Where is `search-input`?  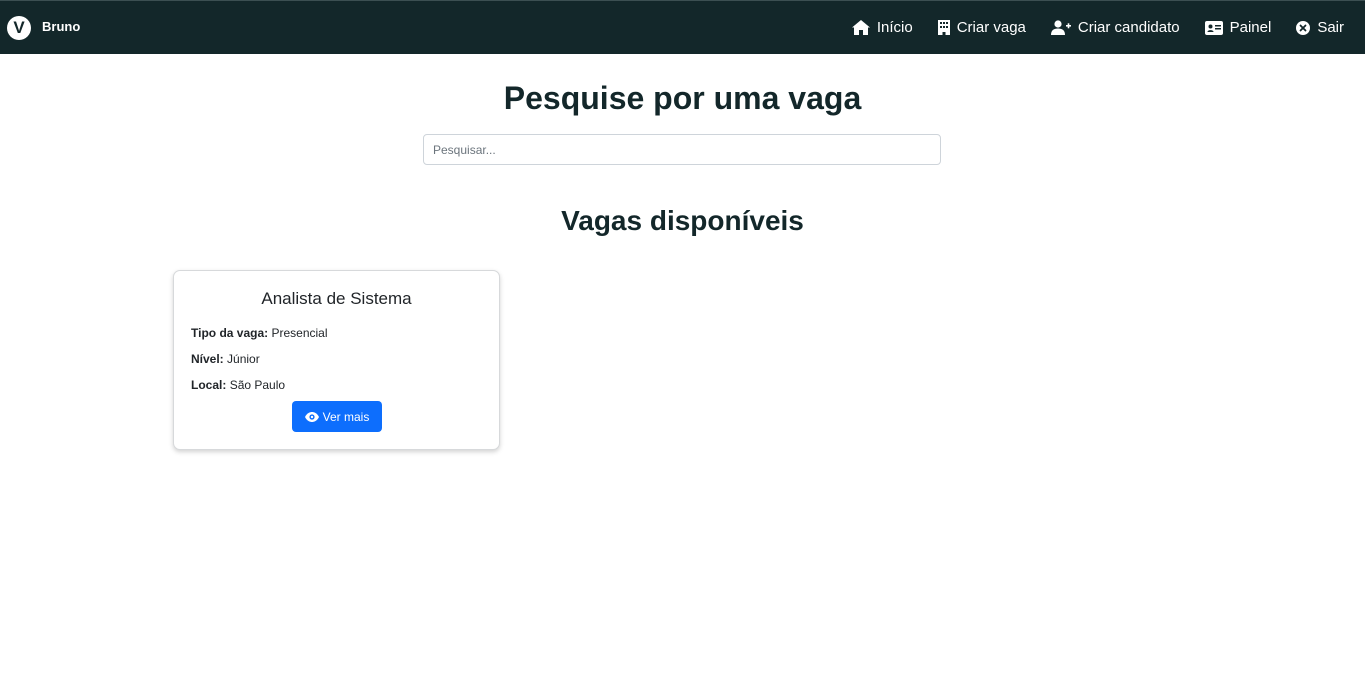 search-input is located at coordinates (682, 149).